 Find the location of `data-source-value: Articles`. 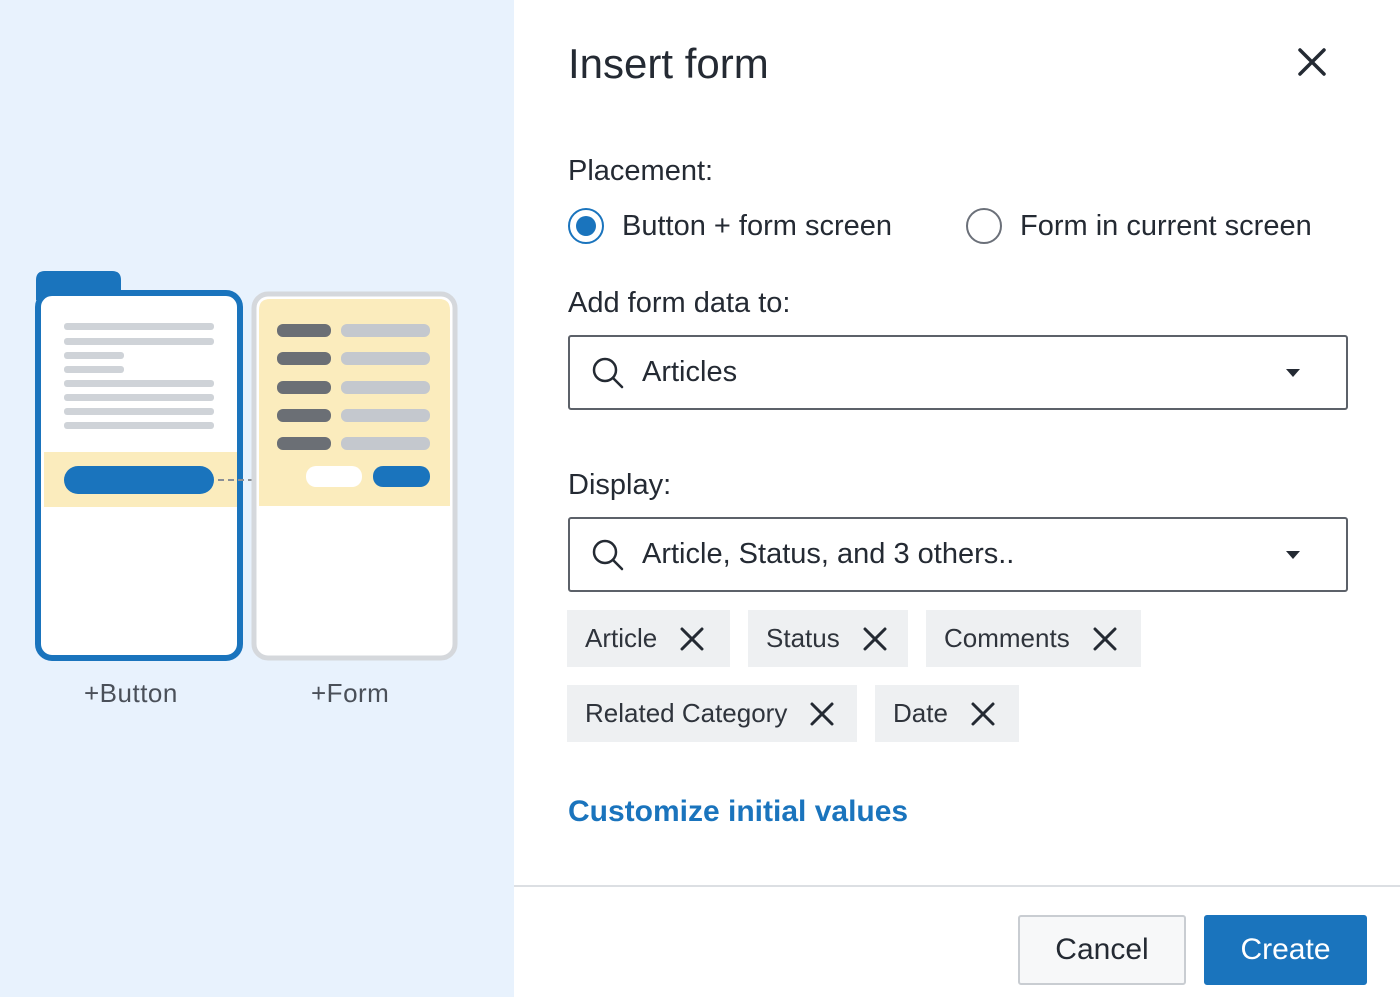

data-source-value: Articles is located at coordinates (690, 372).